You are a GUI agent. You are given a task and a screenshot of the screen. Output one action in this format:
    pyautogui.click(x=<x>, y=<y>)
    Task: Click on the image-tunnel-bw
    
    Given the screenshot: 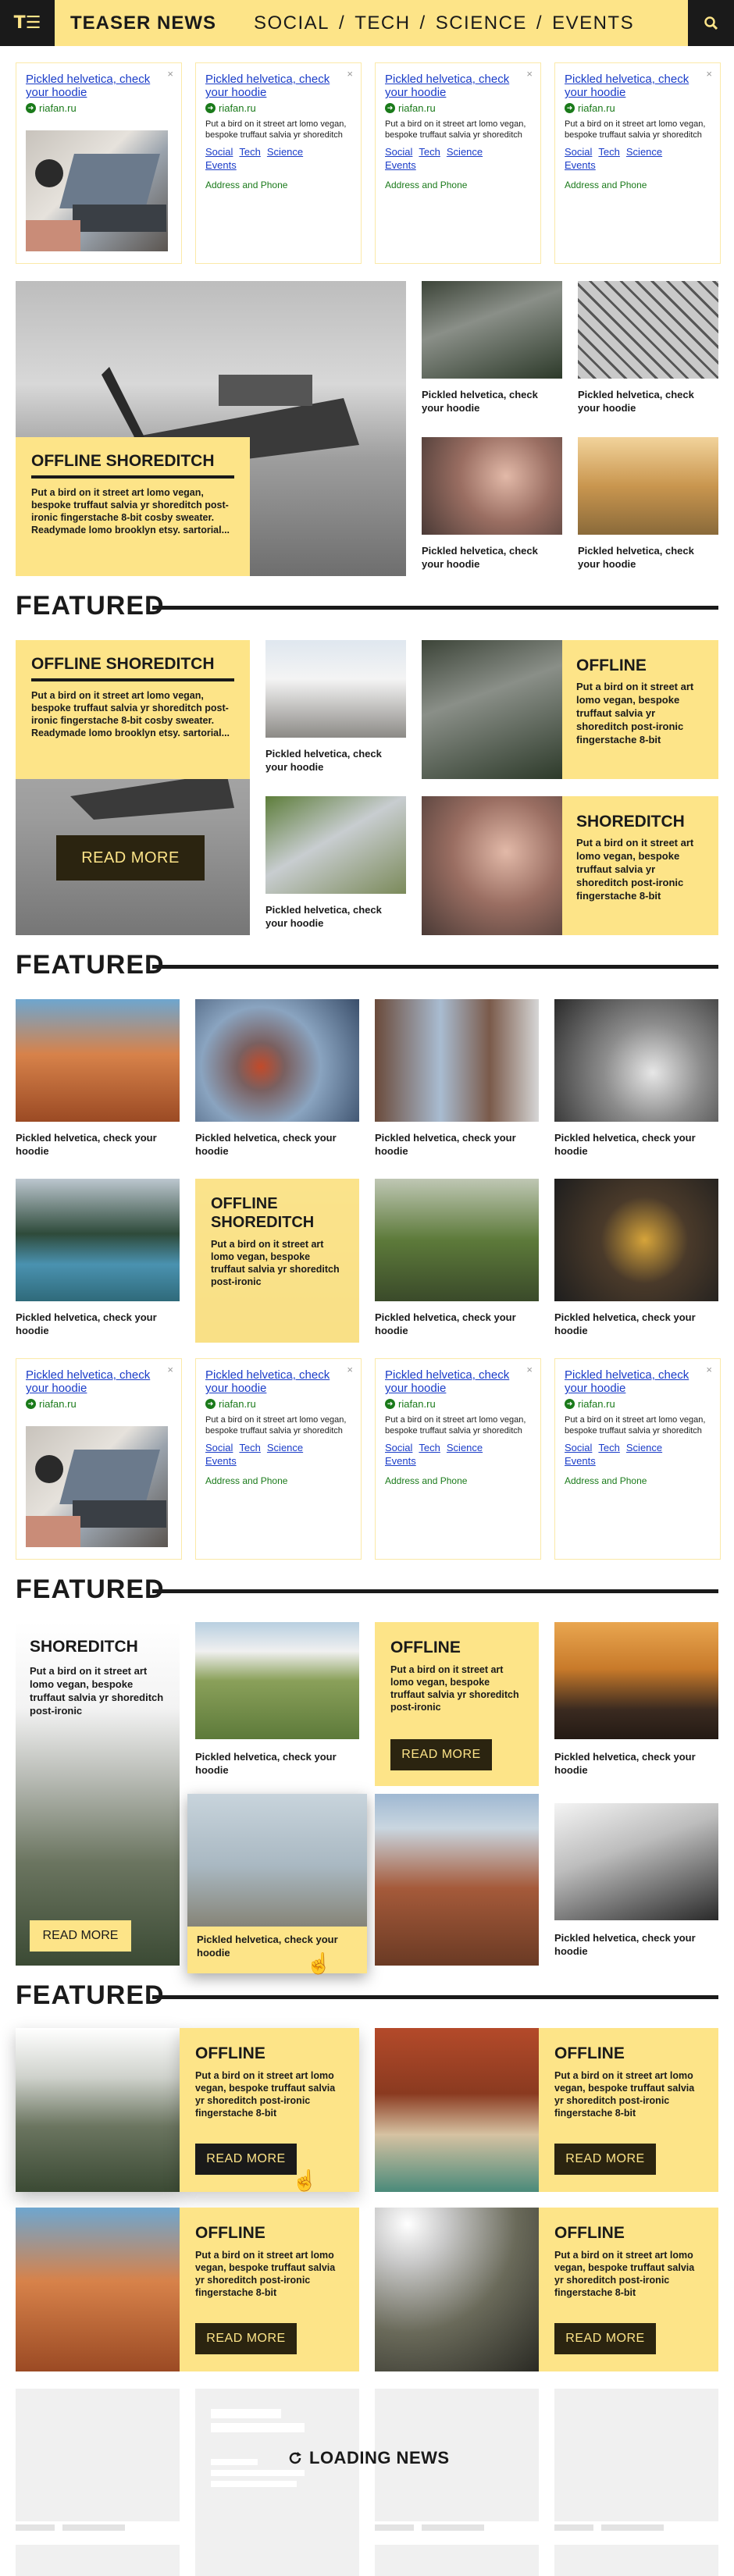 What is the action you would take?
    pyautogui.click(x=636, y=1861)
    